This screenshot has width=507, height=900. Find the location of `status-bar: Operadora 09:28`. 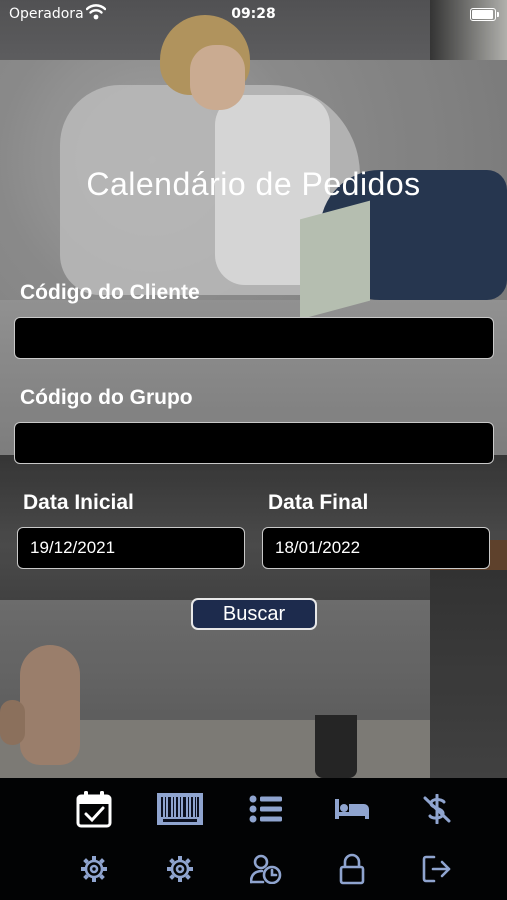

status-bar: Operadora 09:28 is located at coordinates (253, 15).